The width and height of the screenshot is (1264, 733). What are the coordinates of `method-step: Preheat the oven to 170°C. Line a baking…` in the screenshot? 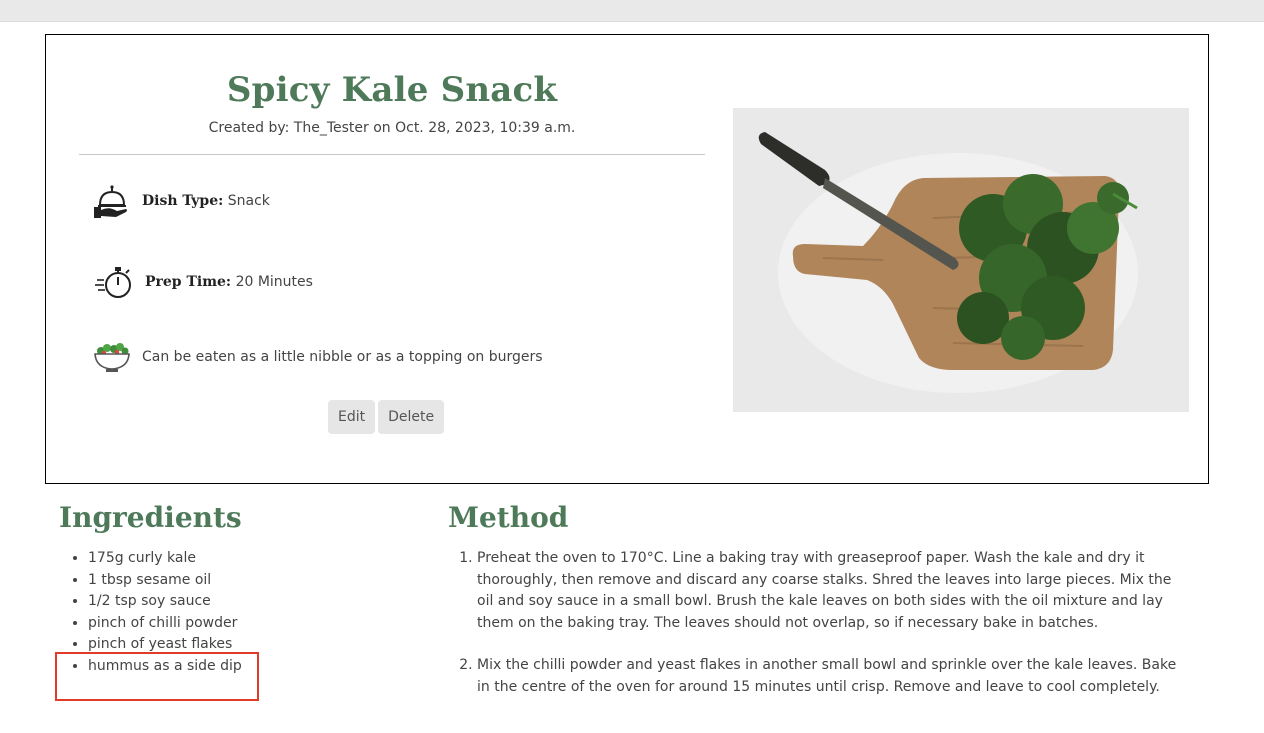 It's located at (833, 591).